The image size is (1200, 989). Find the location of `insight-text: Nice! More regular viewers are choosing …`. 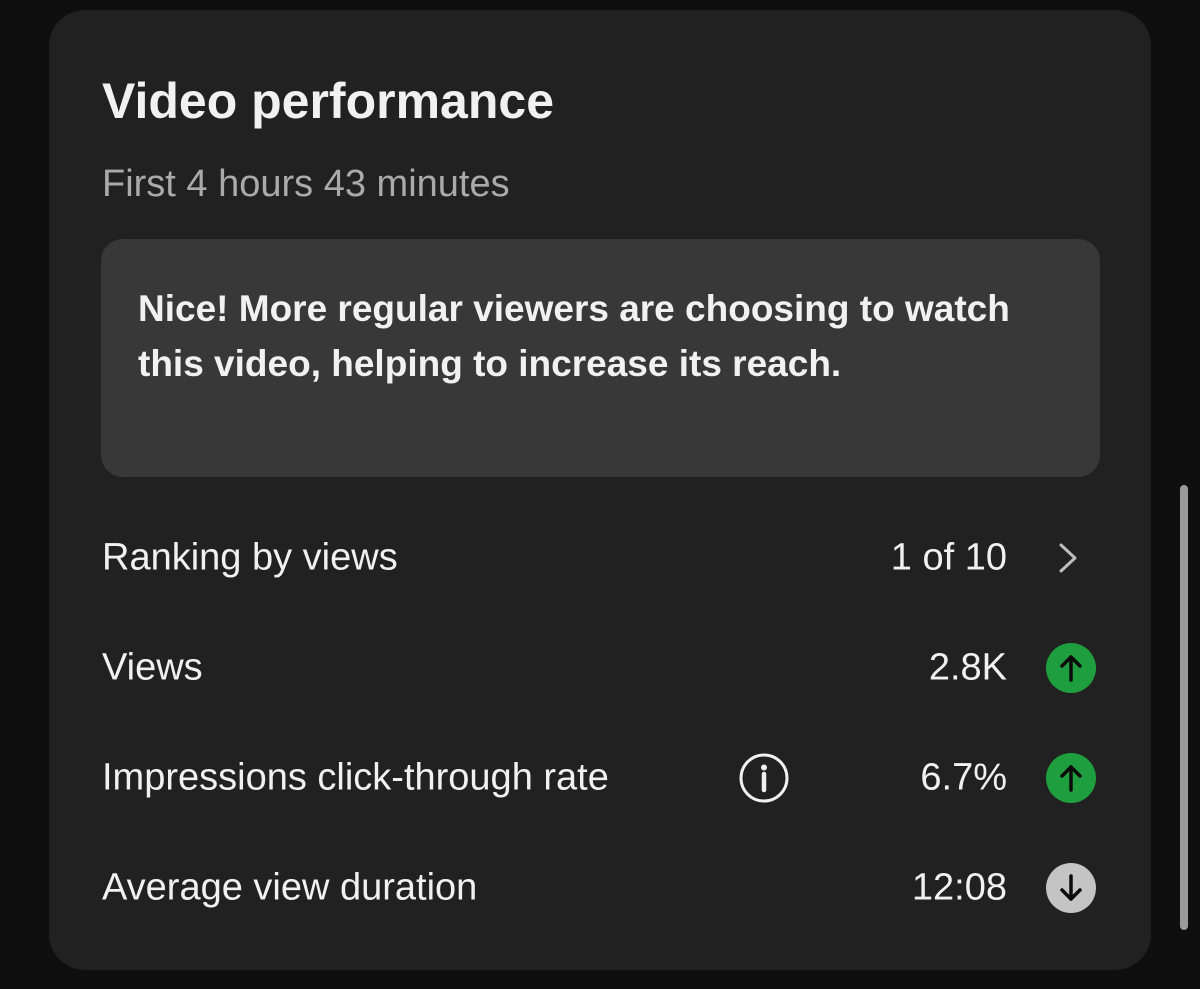

insight-text: Nice! More regular viewers are choosing … is located at coordinates (574, 336).